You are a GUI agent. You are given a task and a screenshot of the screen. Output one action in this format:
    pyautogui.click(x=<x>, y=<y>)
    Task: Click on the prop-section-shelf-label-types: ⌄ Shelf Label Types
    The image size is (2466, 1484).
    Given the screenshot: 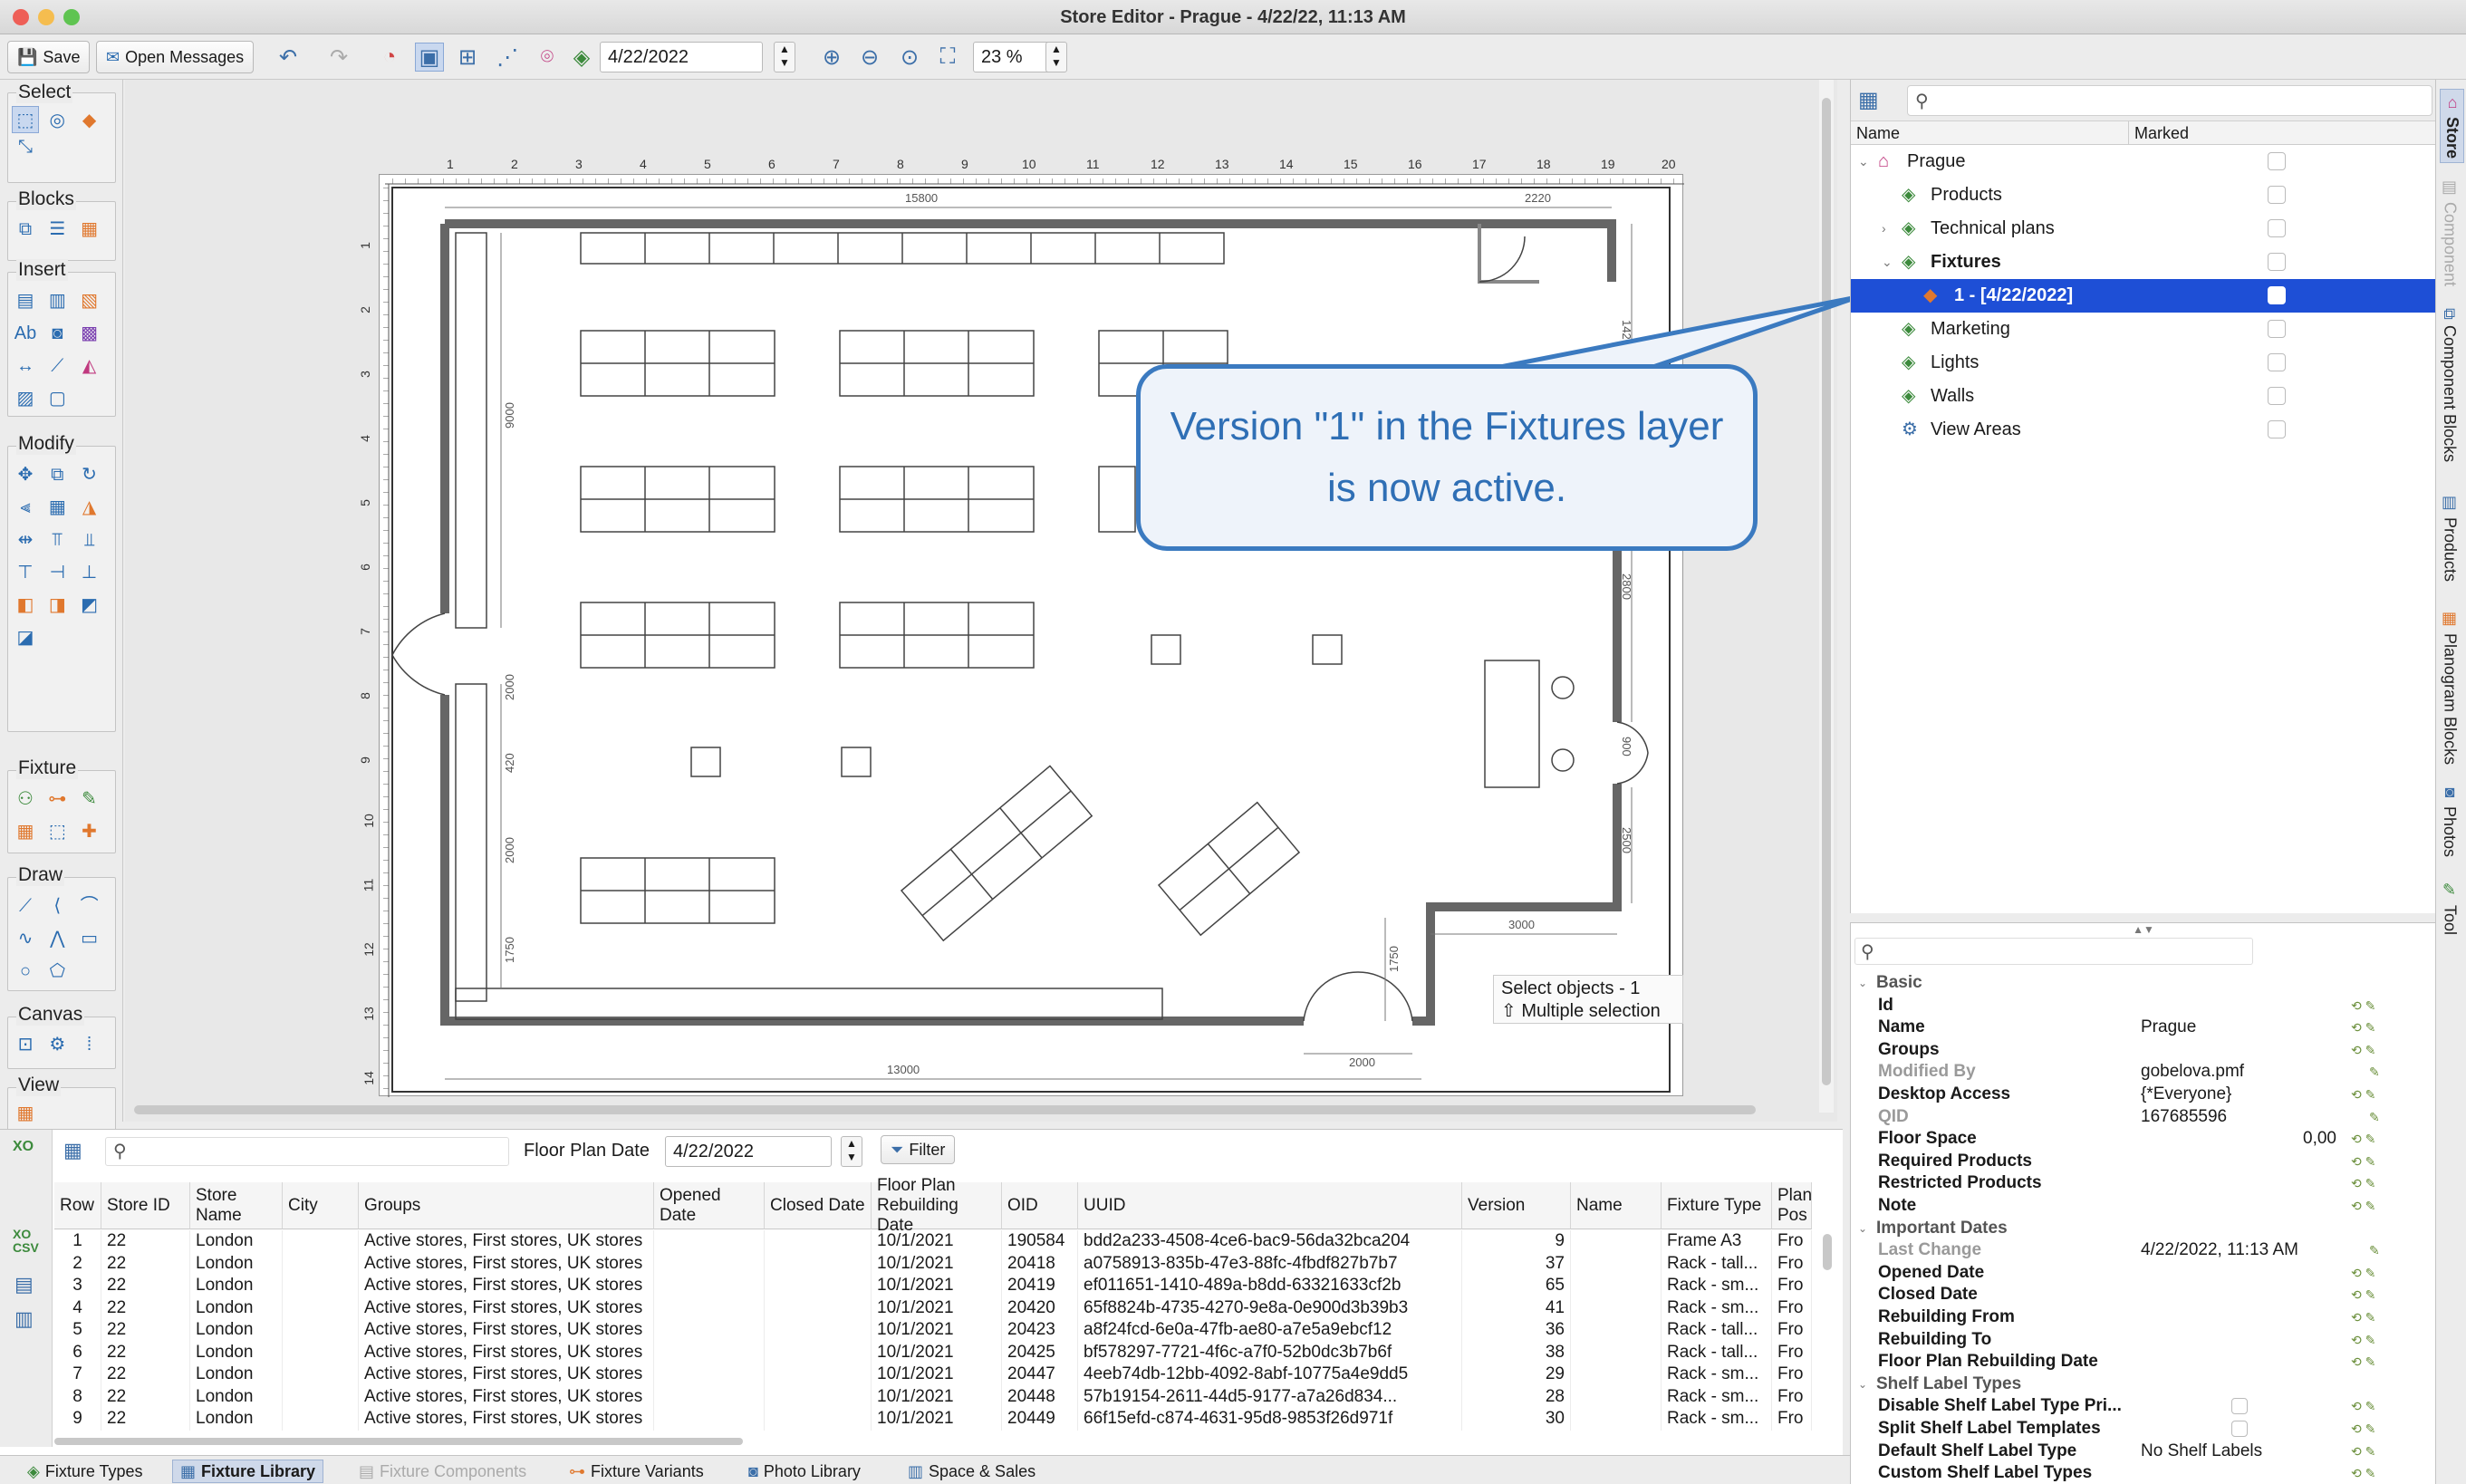 What is the action you would take?
    pyautogui.click(x=2143, y=1385)
    